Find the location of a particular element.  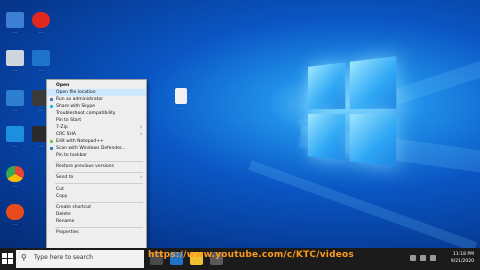

windows-icon is located at coordinates (4, 255).